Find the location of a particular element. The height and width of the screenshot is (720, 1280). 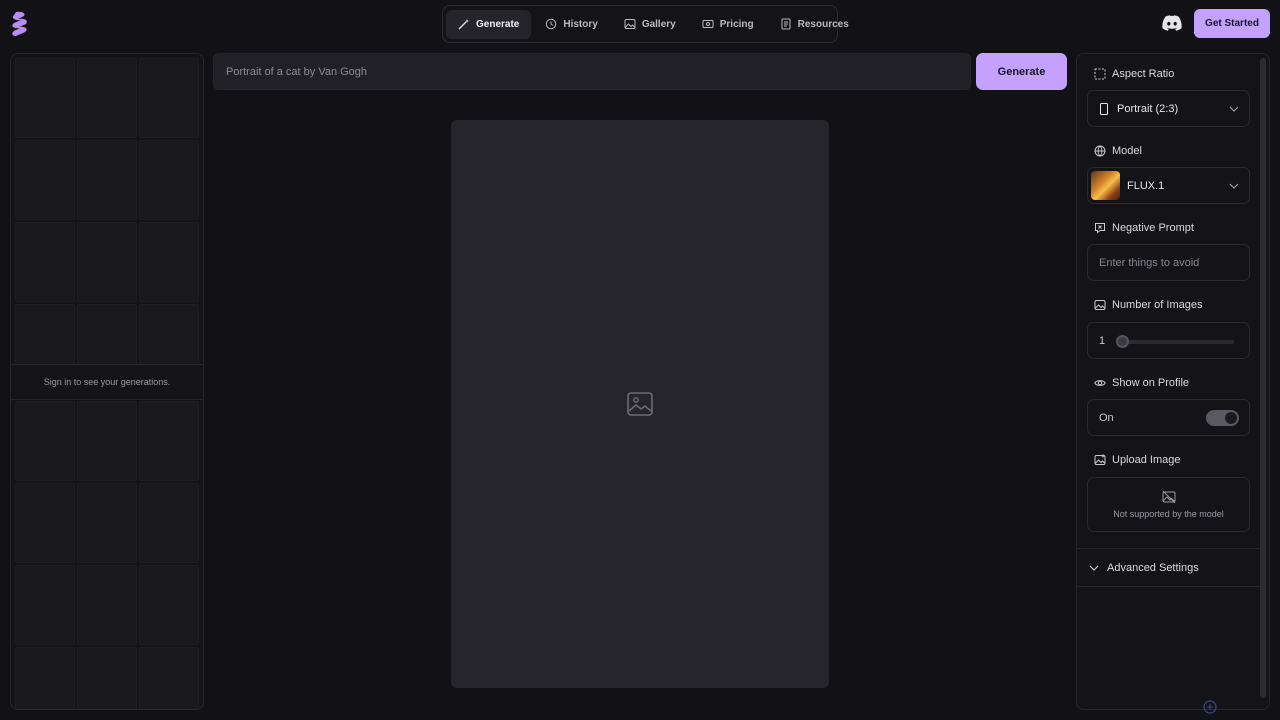

generations-grid-top is located at coordinates (107, 221).